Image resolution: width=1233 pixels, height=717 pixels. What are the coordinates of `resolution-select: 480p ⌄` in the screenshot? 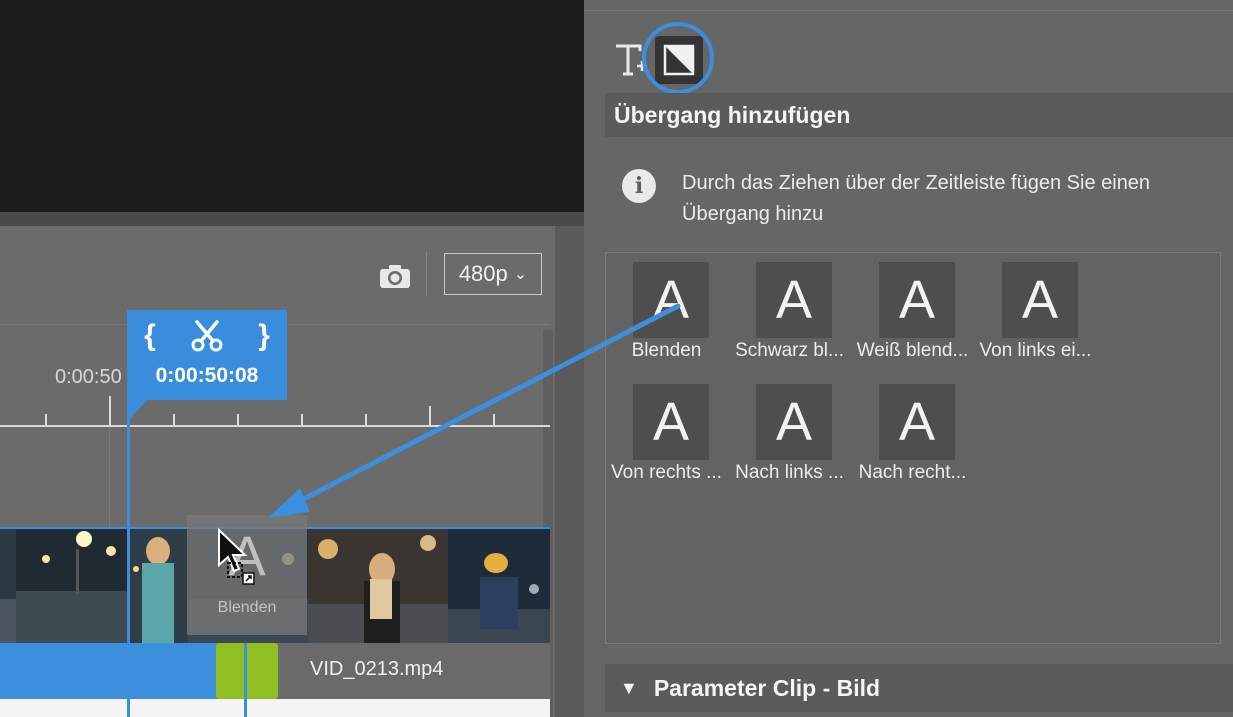 It's located at (493, 274).